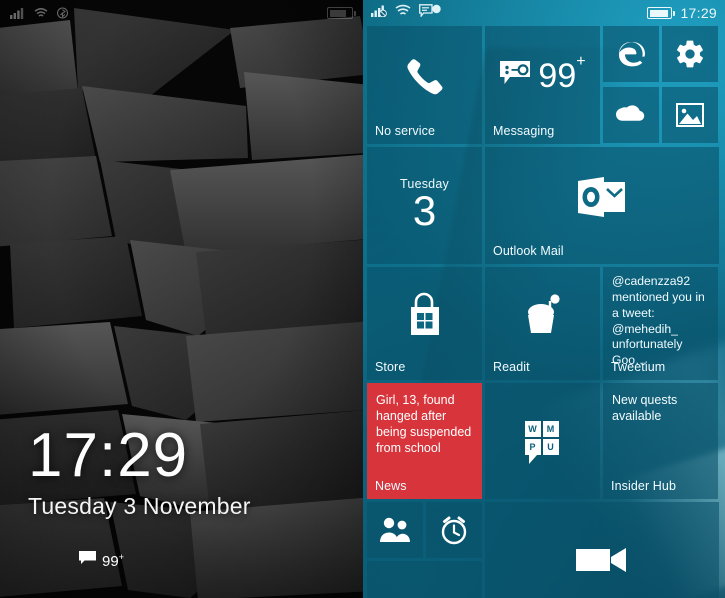 Image resolution: width=725 pixels, height=598 pixels. I want to click on tile-settings, so click(690, 54).